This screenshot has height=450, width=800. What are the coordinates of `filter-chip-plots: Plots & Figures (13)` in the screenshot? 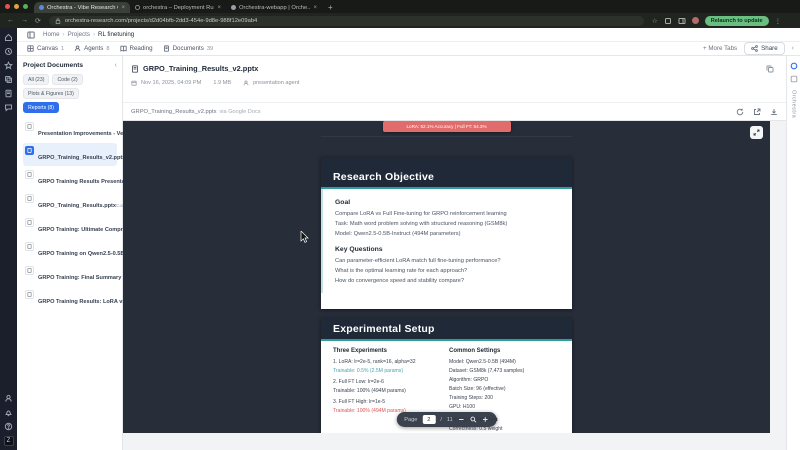 It's located at (51, 93).